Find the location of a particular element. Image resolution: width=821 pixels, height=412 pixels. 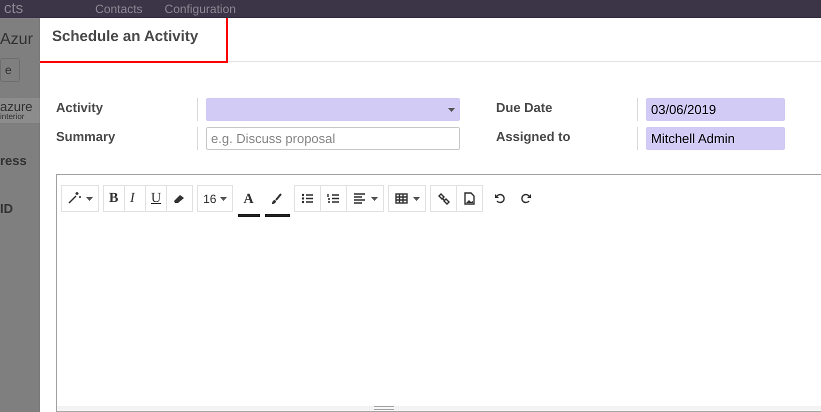

link-button is located at coordinates (444, 198).